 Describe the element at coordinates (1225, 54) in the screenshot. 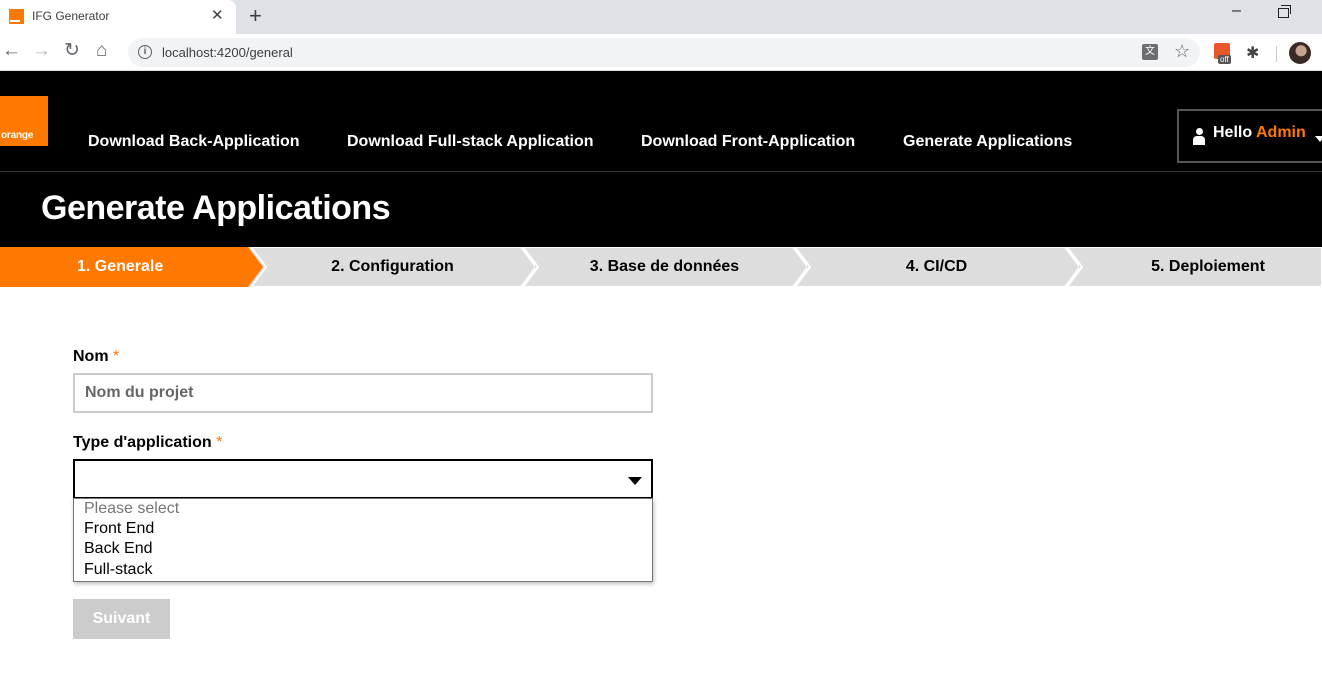

I see `extension-icon: off` at that location.